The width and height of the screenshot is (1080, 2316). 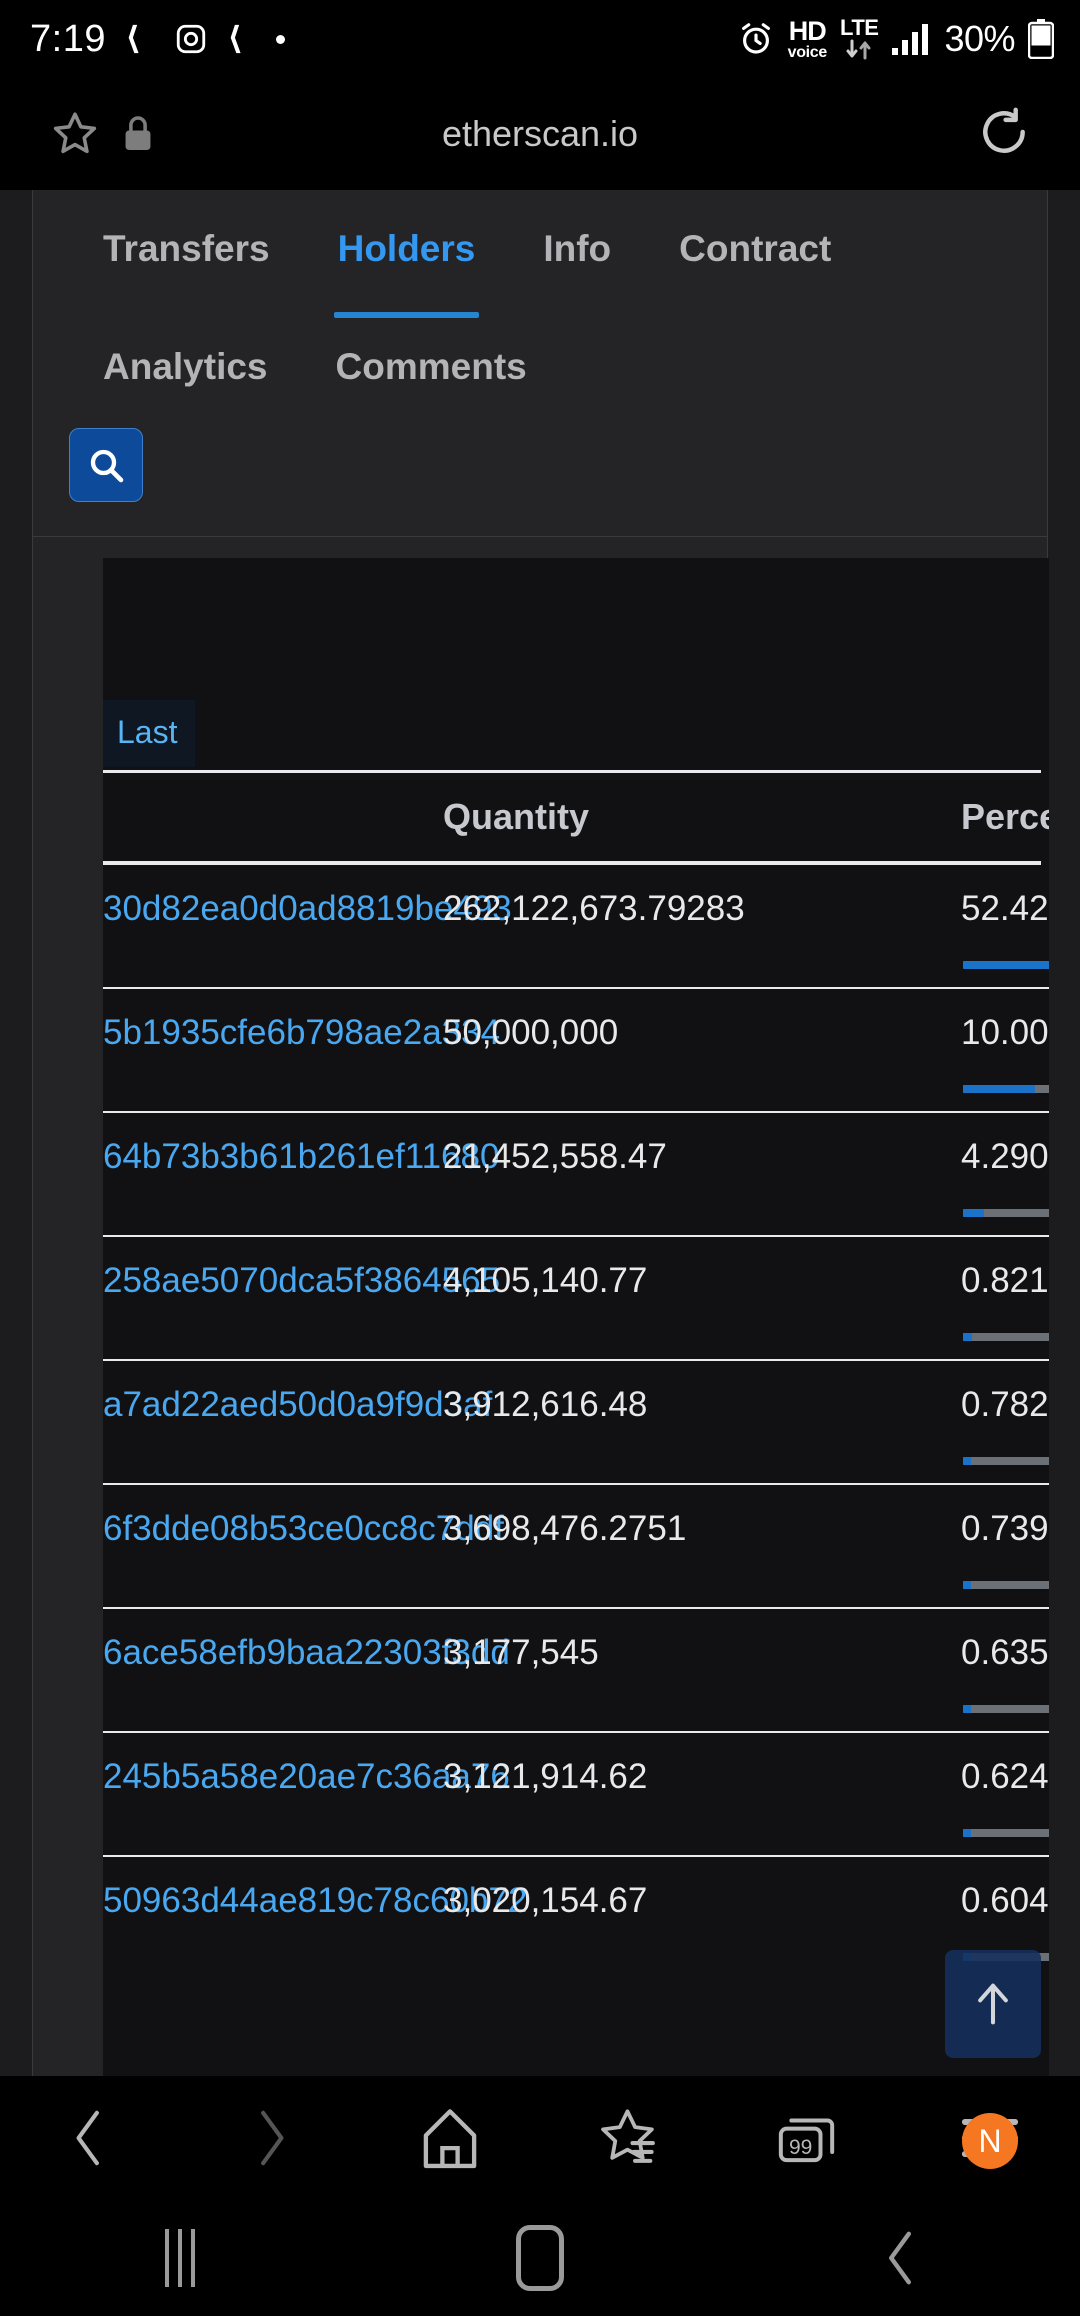 I want to click on browser-forward-button, so click(x=270, y=2138).